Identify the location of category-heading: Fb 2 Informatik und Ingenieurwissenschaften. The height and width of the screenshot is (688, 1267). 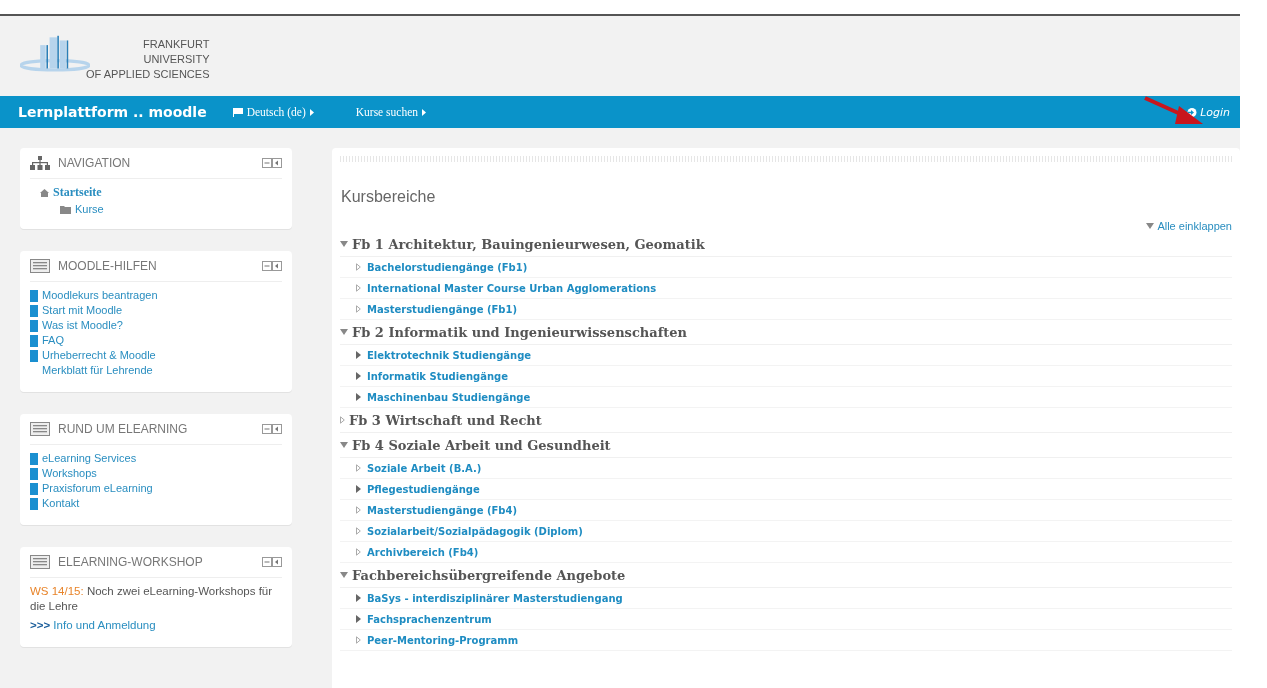
(519, 332).